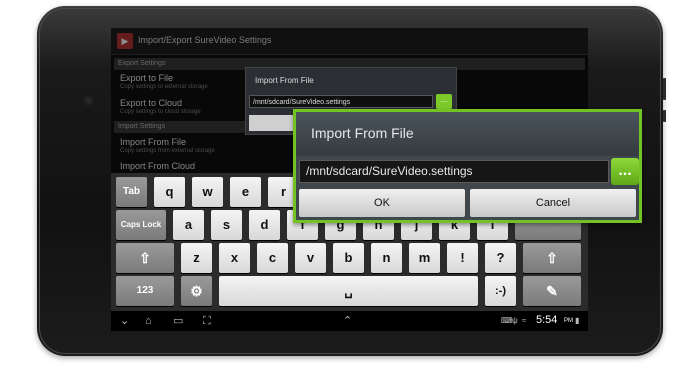 This screenshot has height=370, width=700. Describe the element at coordinates (386, 258) in the screenshot. I see `key-n: n` at that location.